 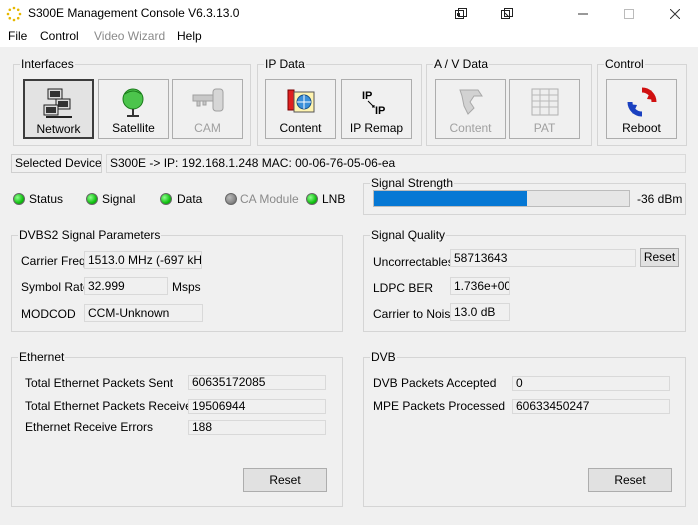 I want to click on ethernet-sent-label: Total Ethernet Packets Sent, so click(x=99, y=383).